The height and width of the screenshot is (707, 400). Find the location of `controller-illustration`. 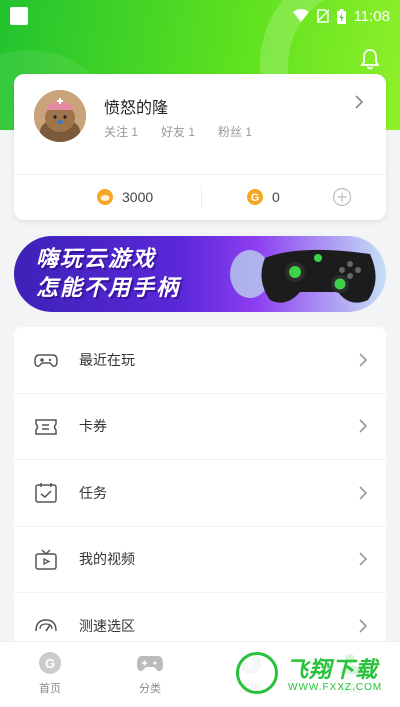

controller-illustration is located at coordinates (303, 276).